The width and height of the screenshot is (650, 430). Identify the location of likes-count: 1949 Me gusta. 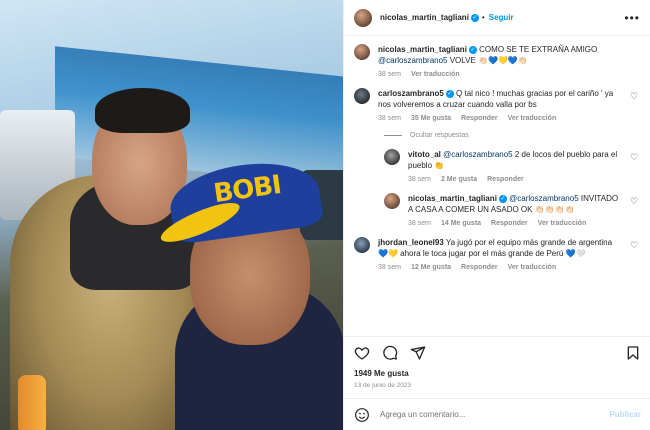
(497, 371).